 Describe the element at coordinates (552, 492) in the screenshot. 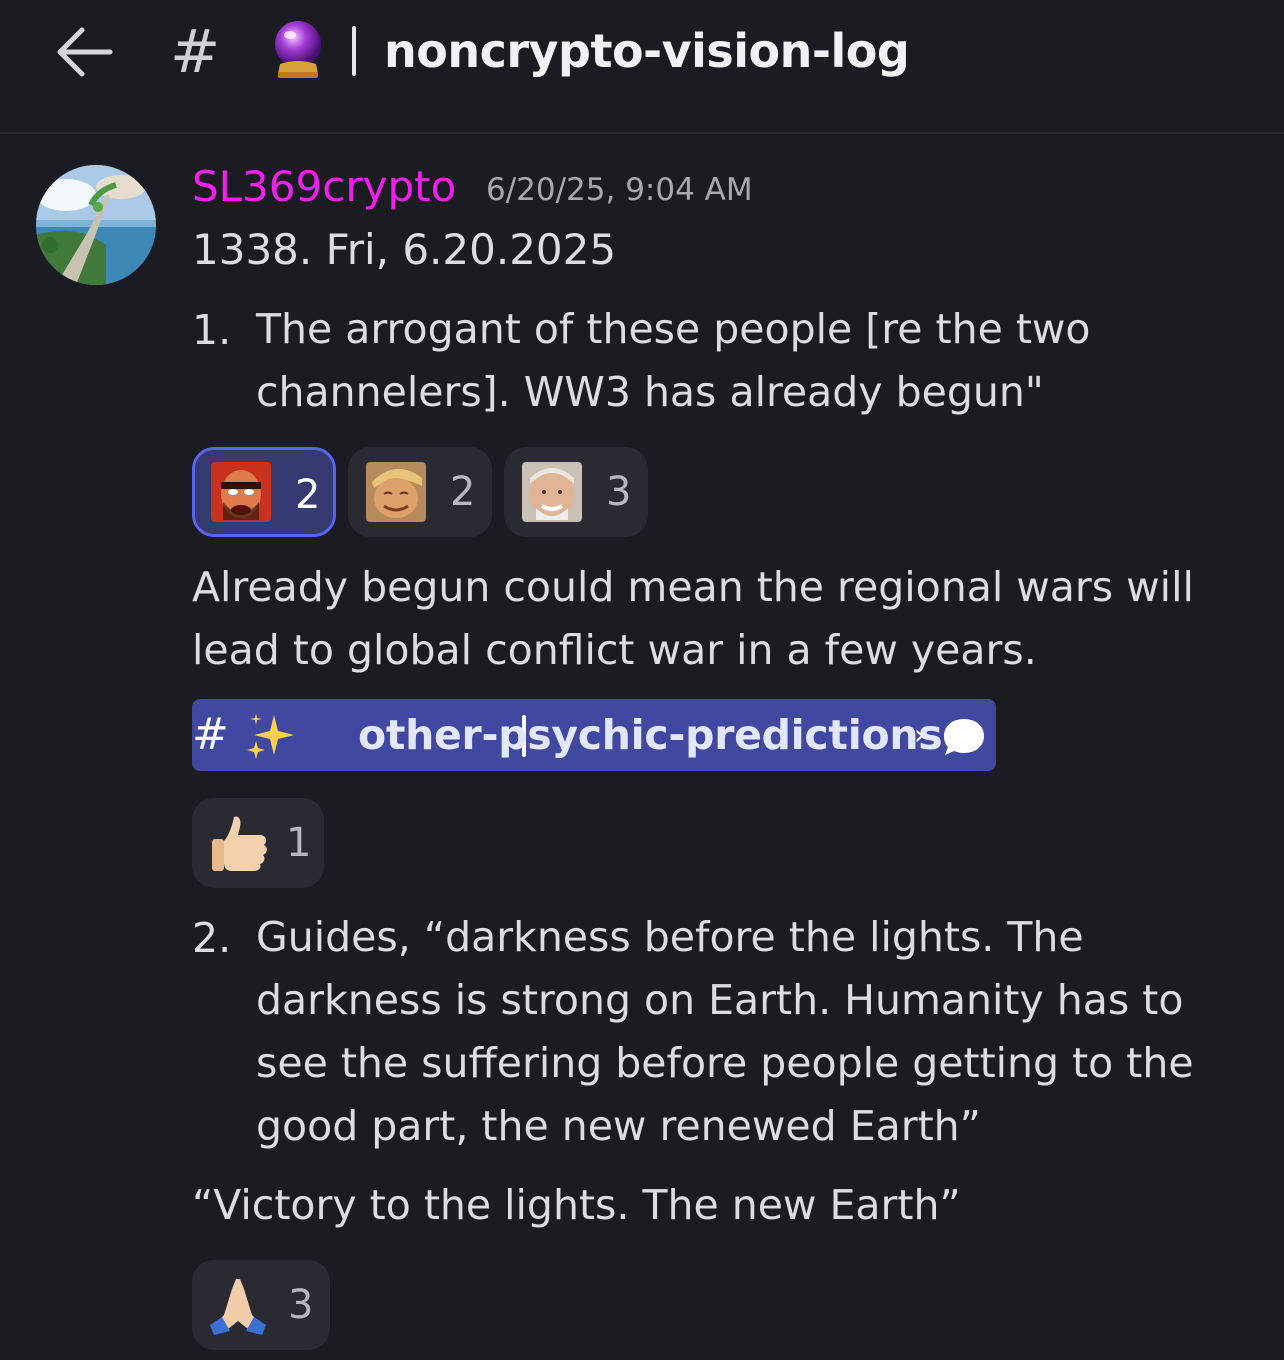

I see `hide-the-pain-emoji` at that location.